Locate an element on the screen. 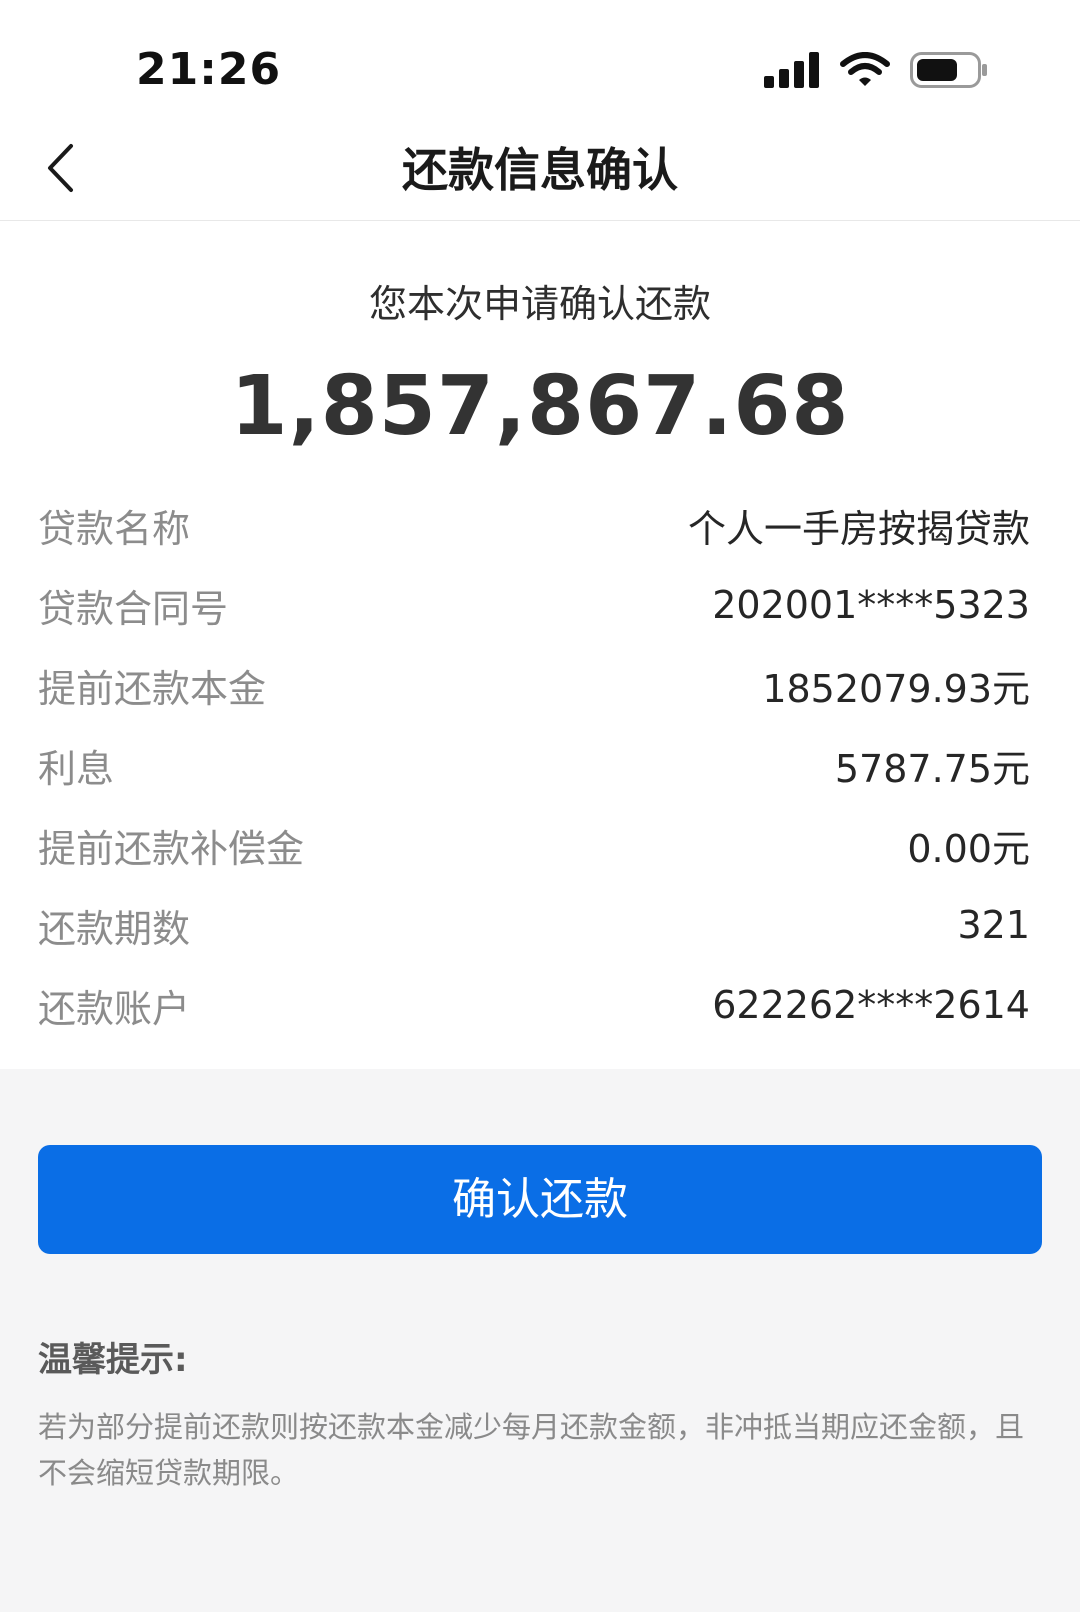 Image resolution: width=1080 pixels, height=1612 pixels. summary-caption: 您本次申请确认还款 is located at coordinates (539, 304).